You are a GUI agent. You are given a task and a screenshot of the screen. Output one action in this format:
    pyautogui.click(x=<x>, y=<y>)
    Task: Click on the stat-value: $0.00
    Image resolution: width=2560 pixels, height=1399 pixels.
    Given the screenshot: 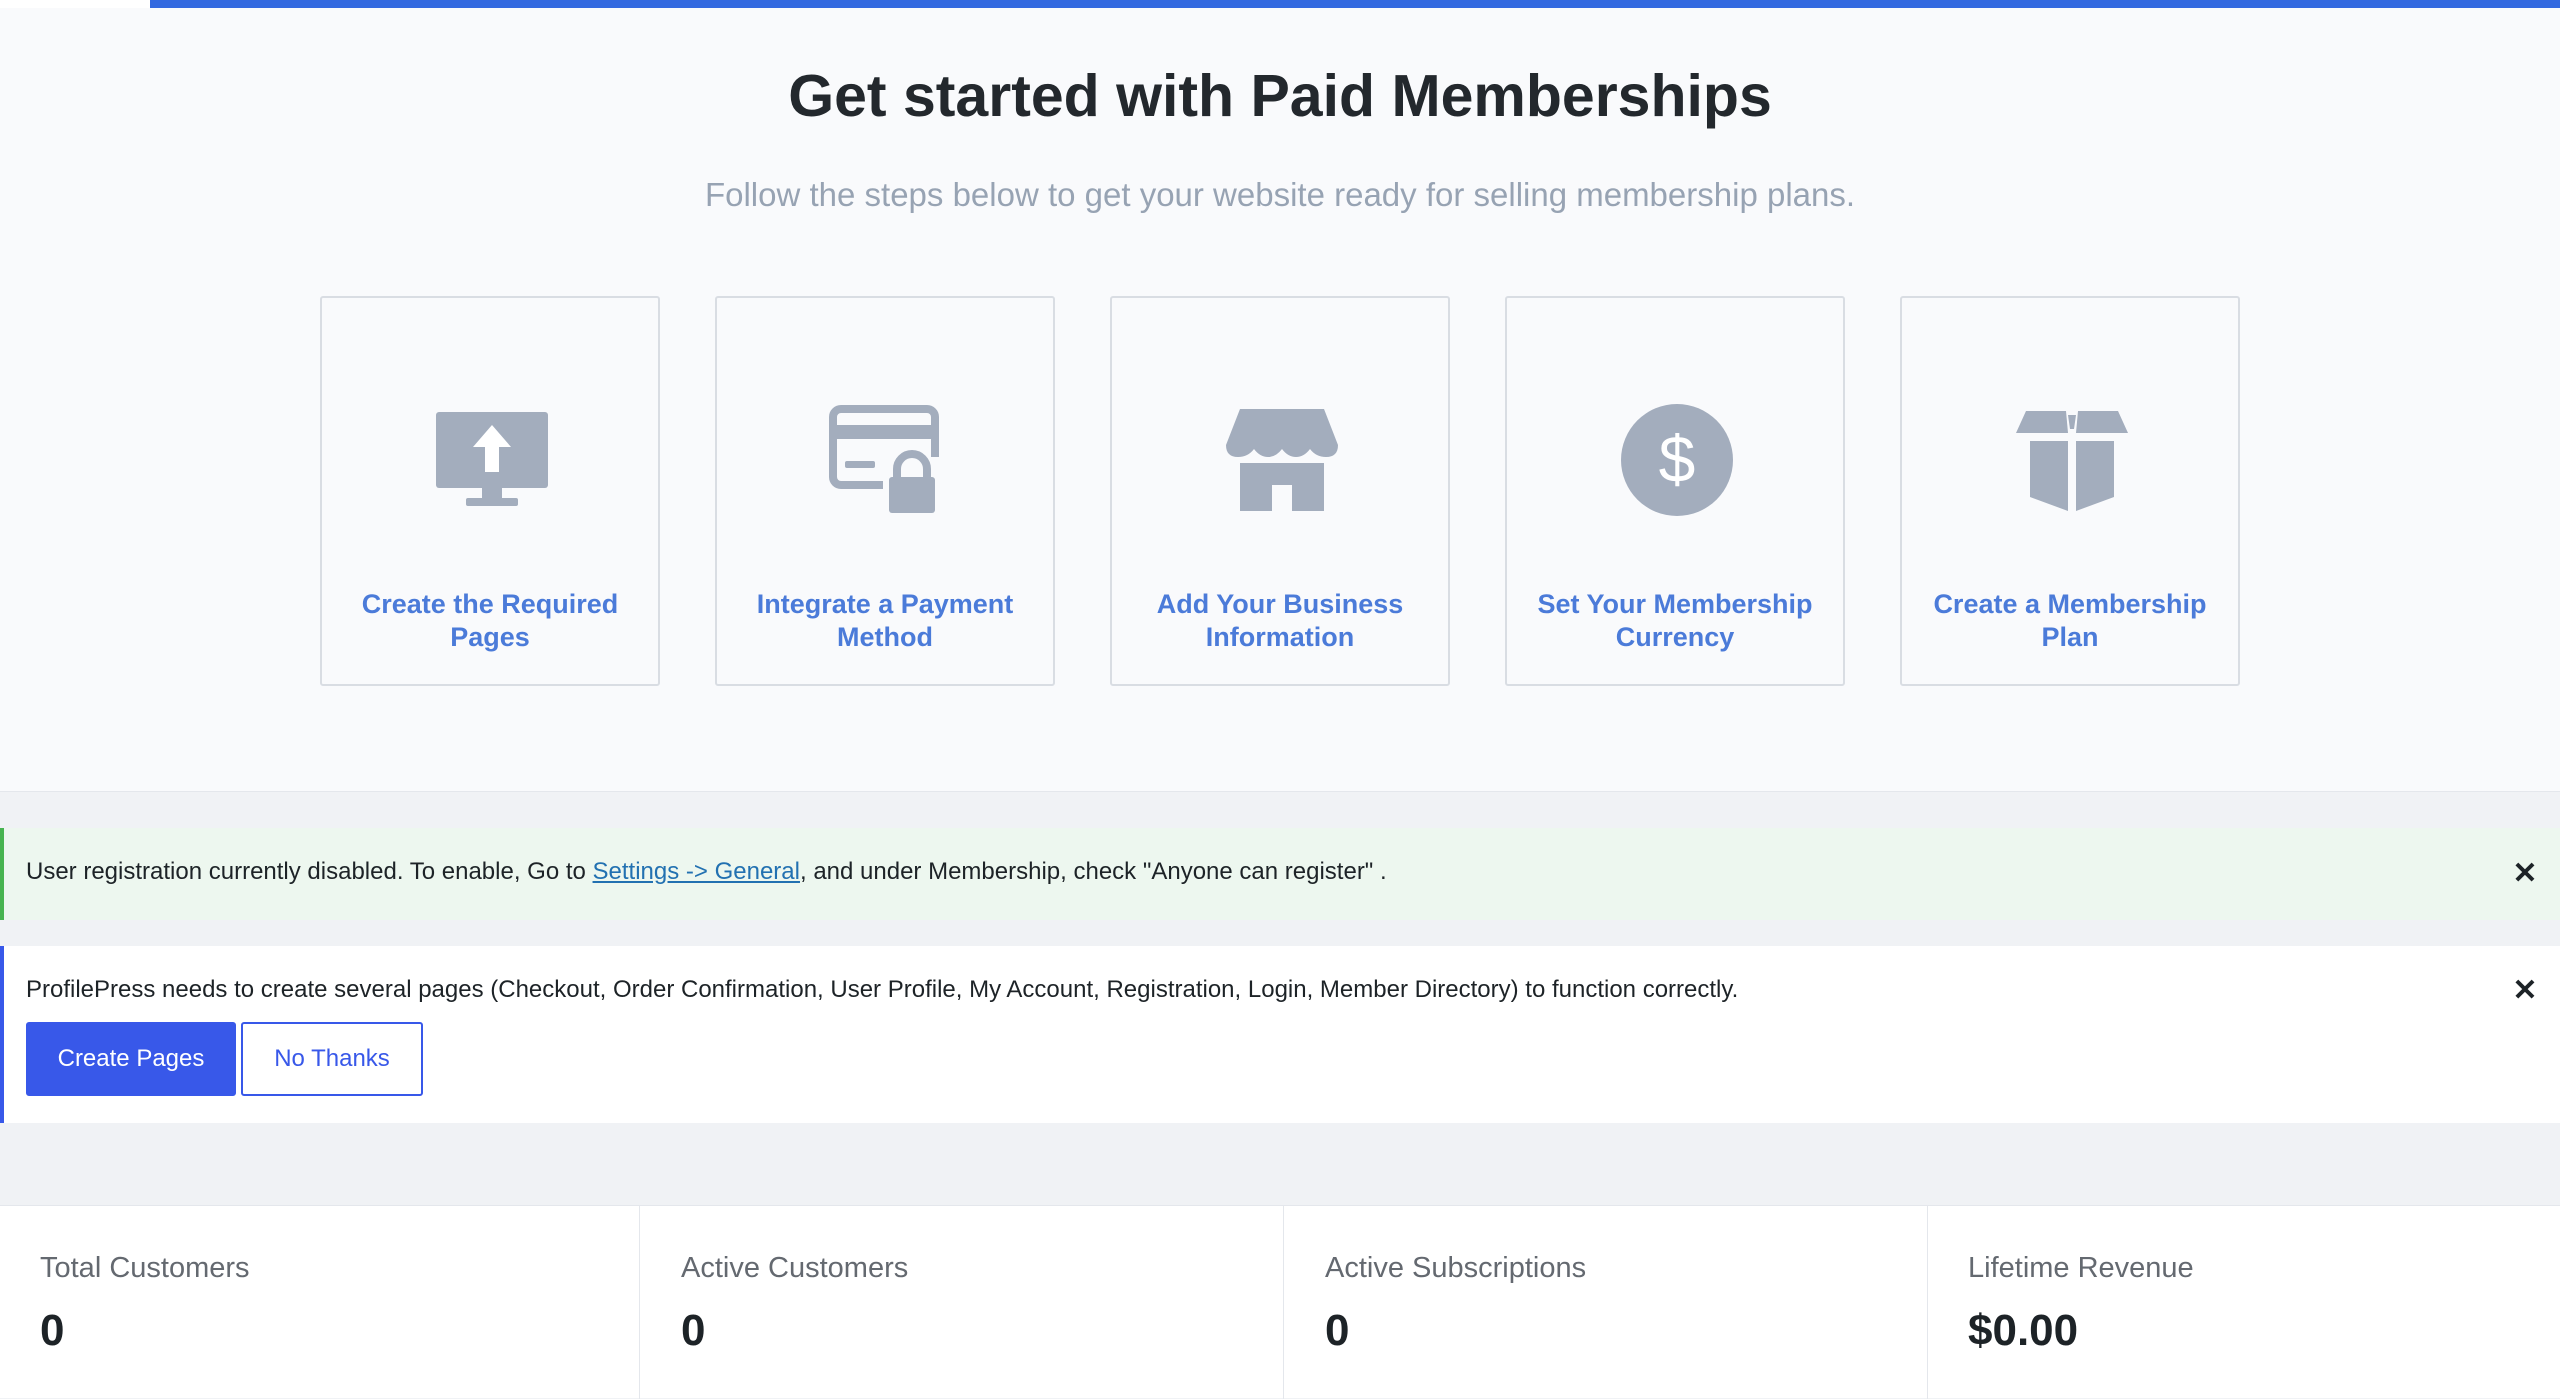 What is the action you would take?
    pyautogui.click(x=2023, y=1330)
    